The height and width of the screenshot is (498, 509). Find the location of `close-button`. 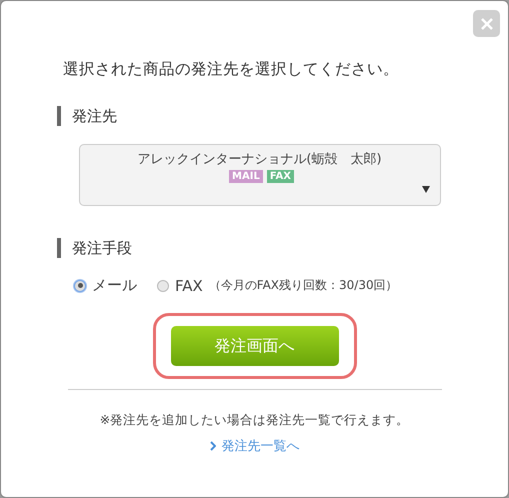

close-button is located at coordinates (486, 23).